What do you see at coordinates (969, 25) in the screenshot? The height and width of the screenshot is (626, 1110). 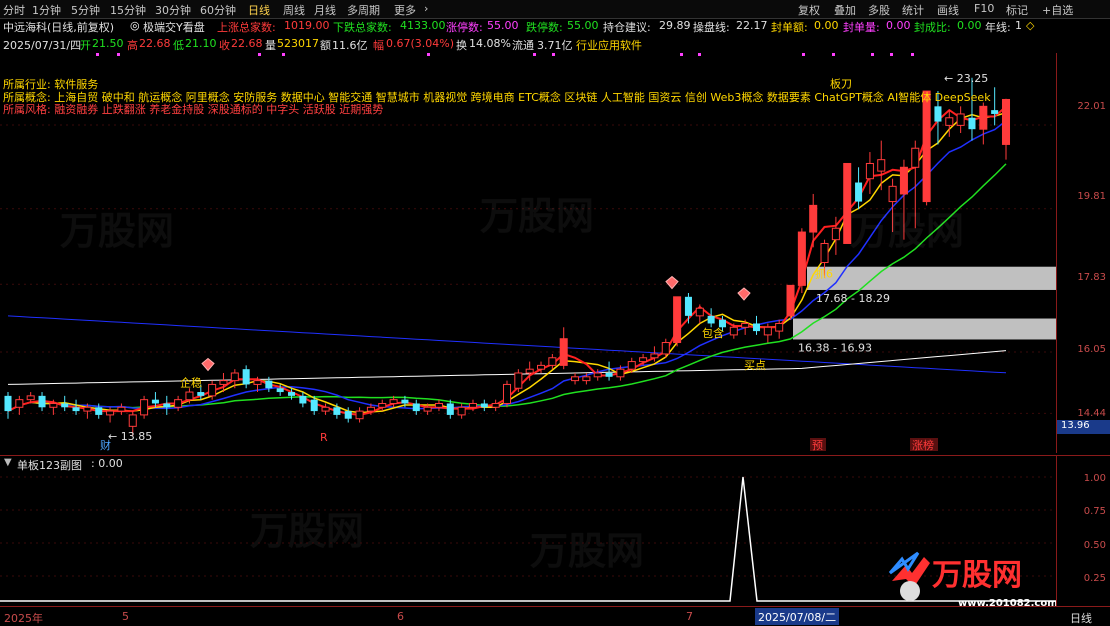 I see `seal-ratio-value: 0.00` at bounding box center [969, 25].